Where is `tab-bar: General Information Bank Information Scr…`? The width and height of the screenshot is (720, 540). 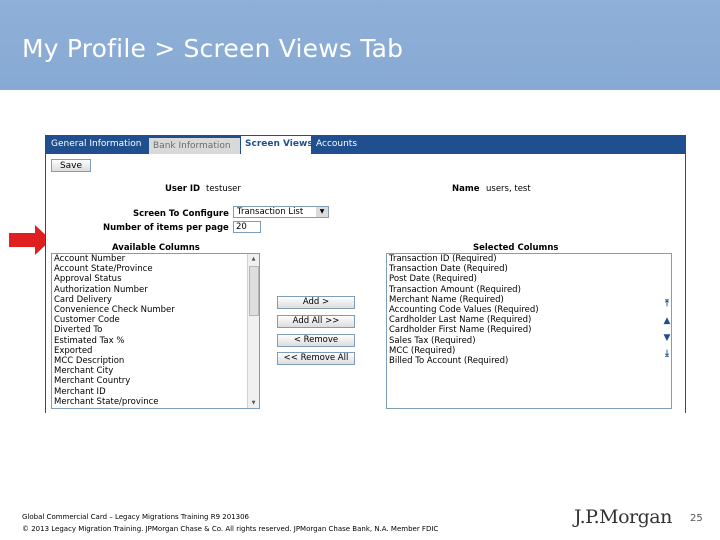 tab-bar: General Information Bank Information Scr… is located at coordinates (365, 144).